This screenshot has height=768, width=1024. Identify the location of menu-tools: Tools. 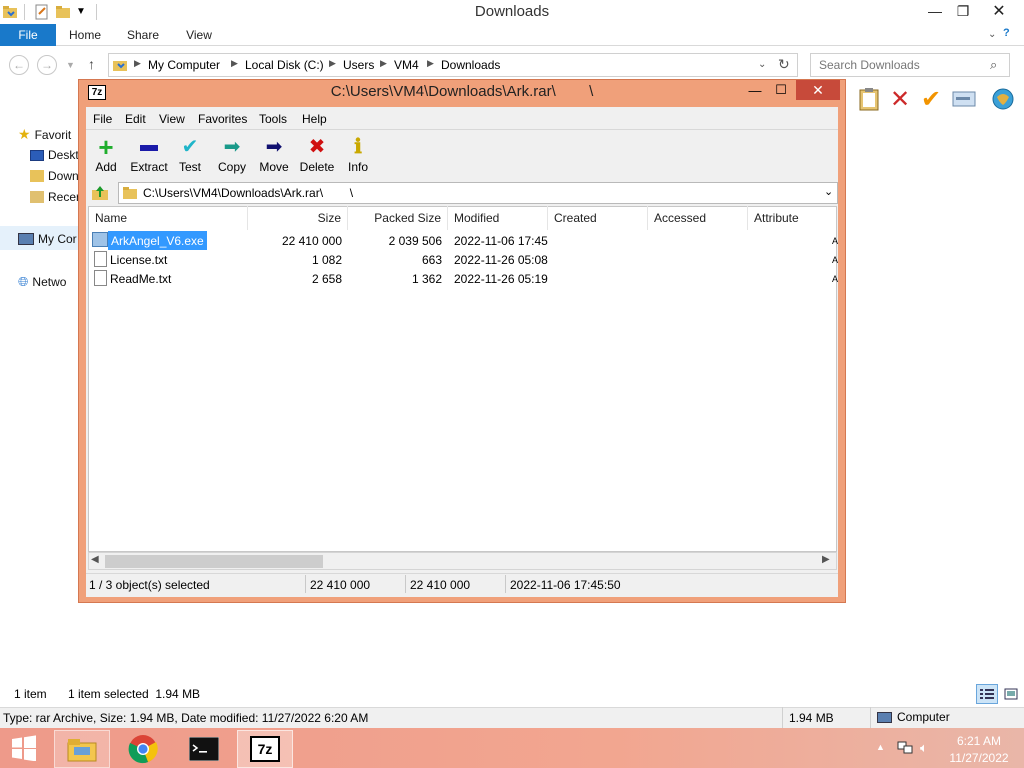
(273, 119).